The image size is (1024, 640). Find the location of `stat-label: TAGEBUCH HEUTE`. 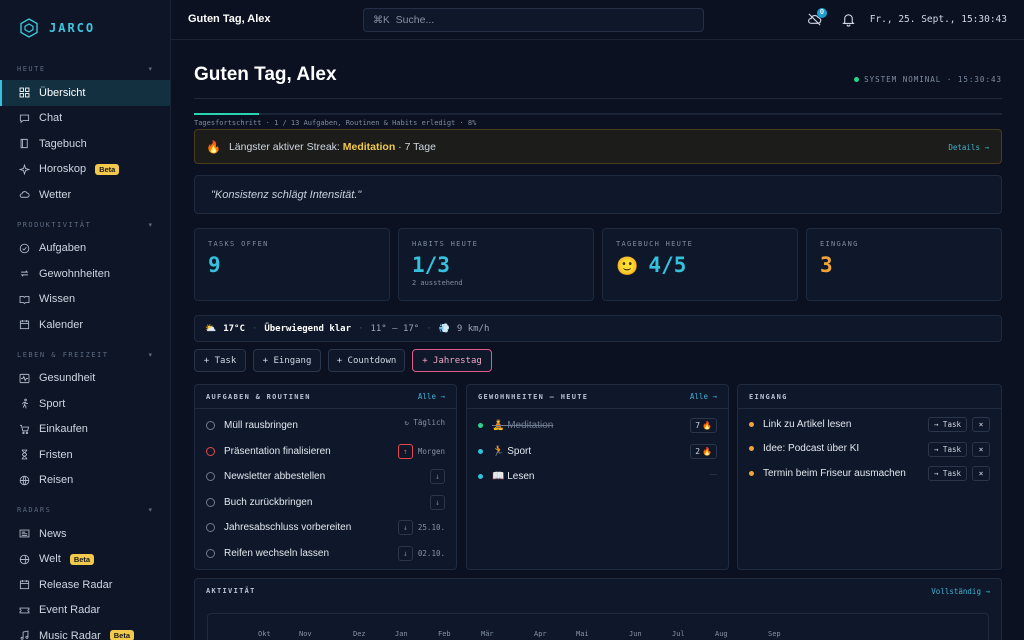

stat-label: TAGEBUCH HEUTE is located at coordinates (655, 244).